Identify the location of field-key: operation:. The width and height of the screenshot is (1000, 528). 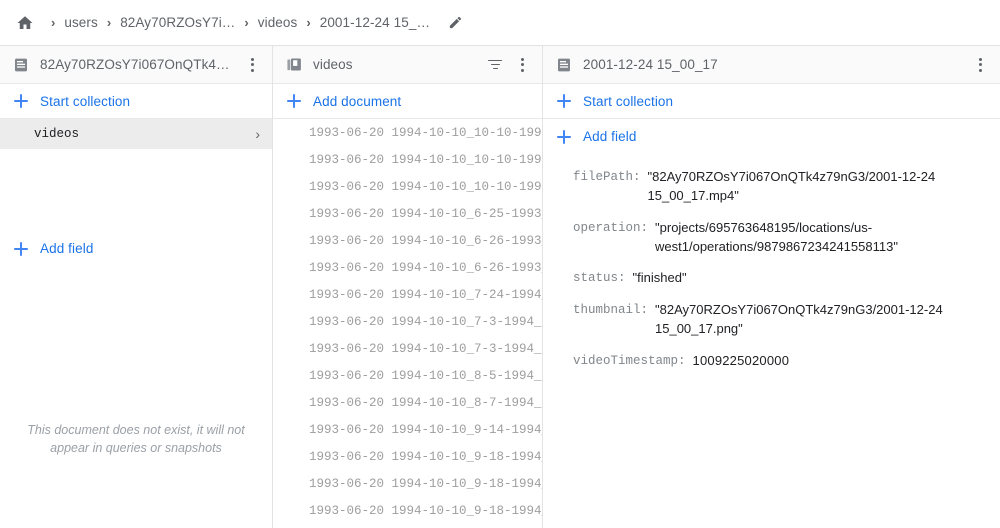
(611, 227).